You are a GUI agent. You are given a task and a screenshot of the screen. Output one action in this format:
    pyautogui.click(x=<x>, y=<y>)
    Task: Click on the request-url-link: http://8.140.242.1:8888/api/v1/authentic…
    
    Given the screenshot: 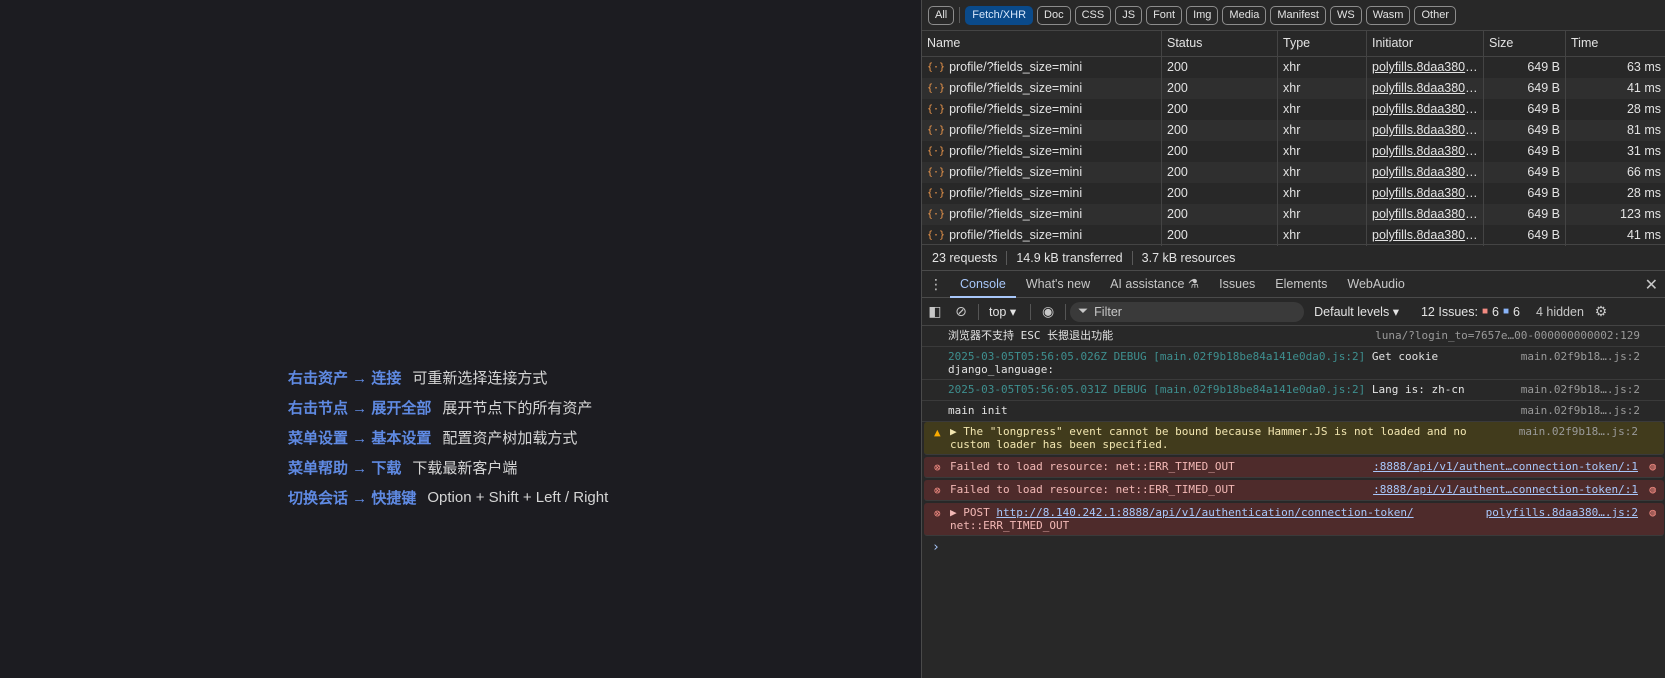 What is the action you would take?
    pyautogui.click(x=1204, y=512)
    